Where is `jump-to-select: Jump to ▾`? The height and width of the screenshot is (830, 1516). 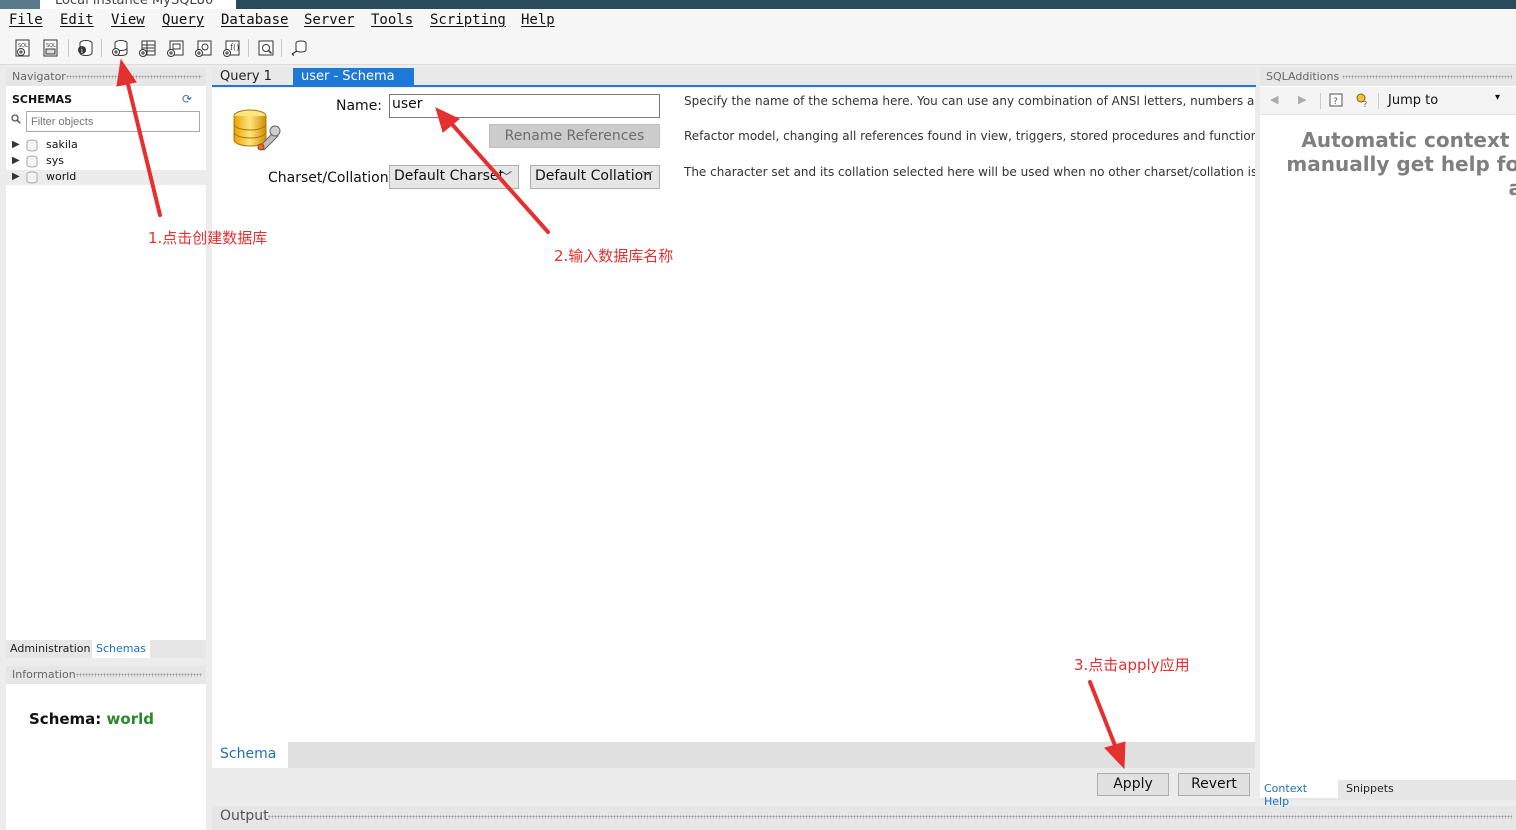
jump-to-select: Jump to ▾ is located at coordinates (1445, 101).